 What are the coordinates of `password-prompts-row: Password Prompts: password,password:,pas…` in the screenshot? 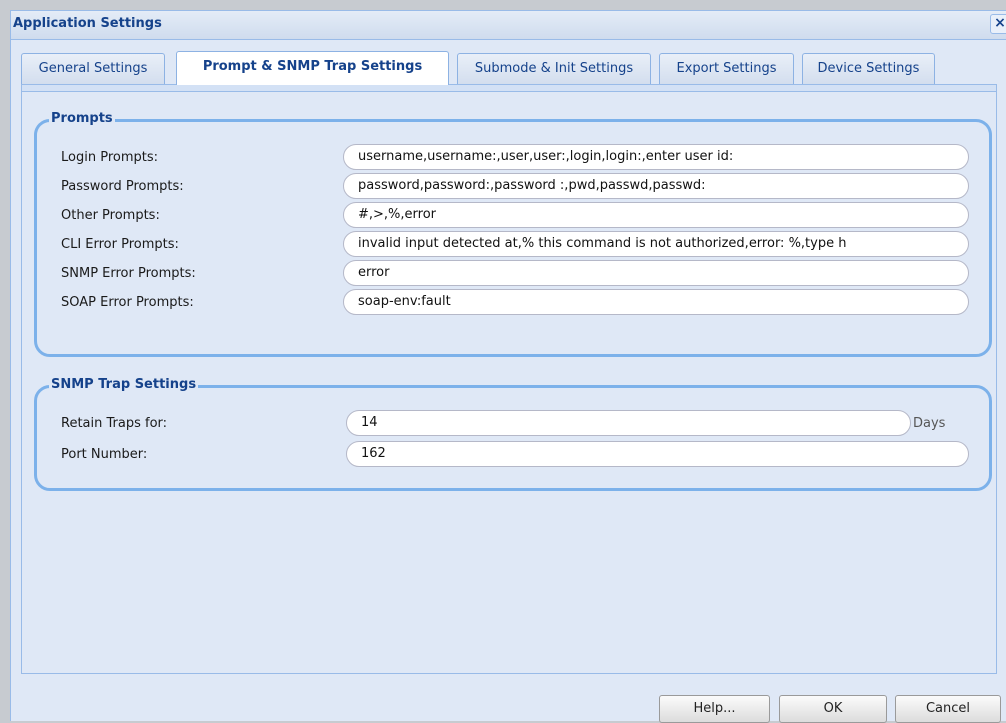 It's located at (513, 187).